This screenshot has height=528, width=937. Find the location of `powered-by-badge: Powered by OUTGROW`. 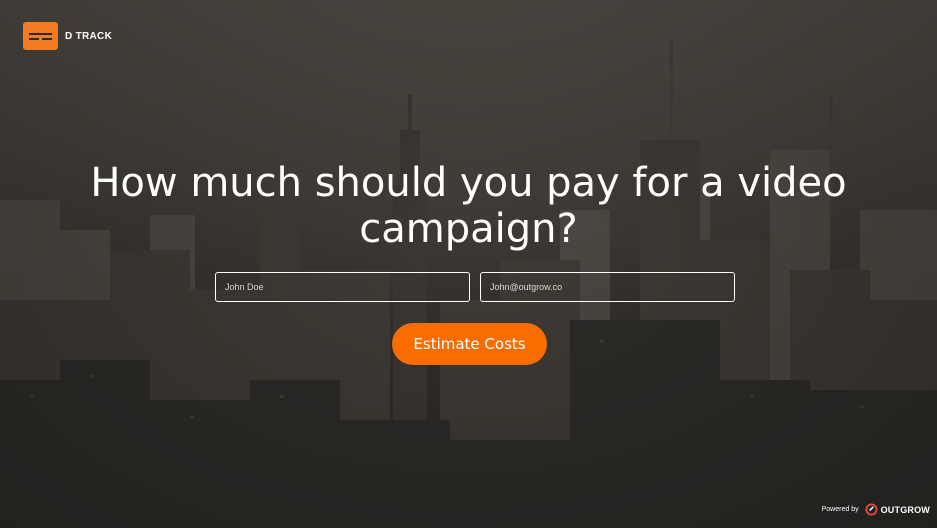

powered-by-badge: Powered by OUTGROW is located at coordinates (876, 509).